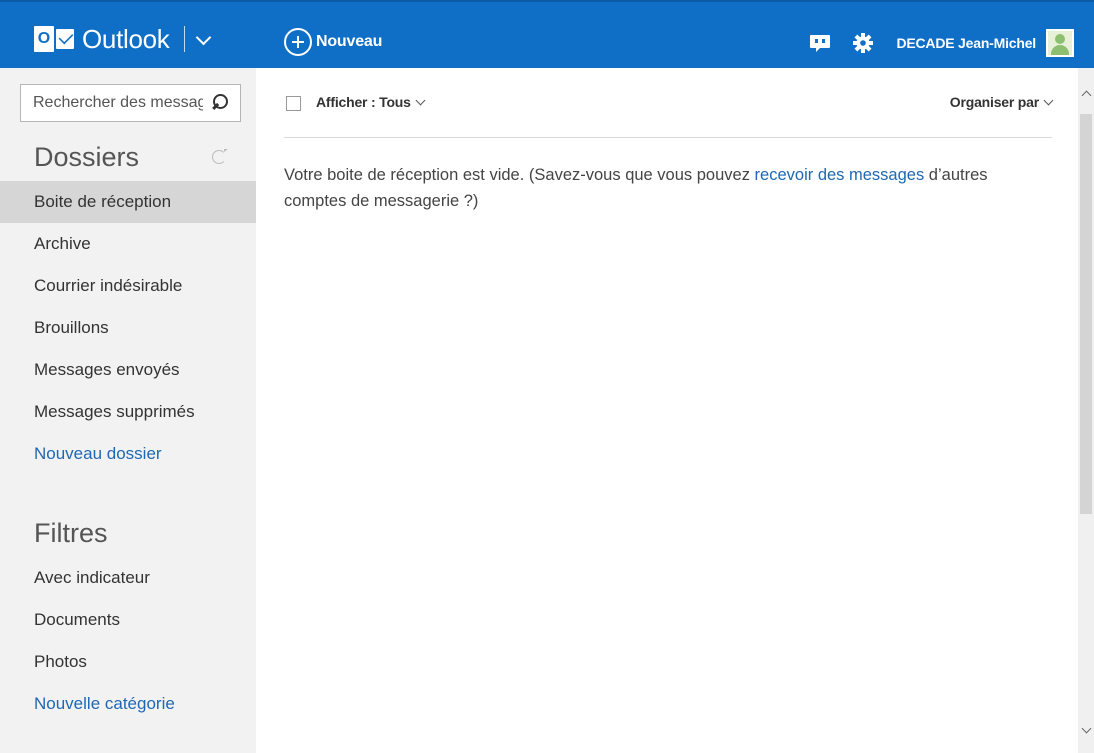 This screenshot has width=1094, height=753. I want to click on folder-deleted: Messages supprimés, so click(128, 412).